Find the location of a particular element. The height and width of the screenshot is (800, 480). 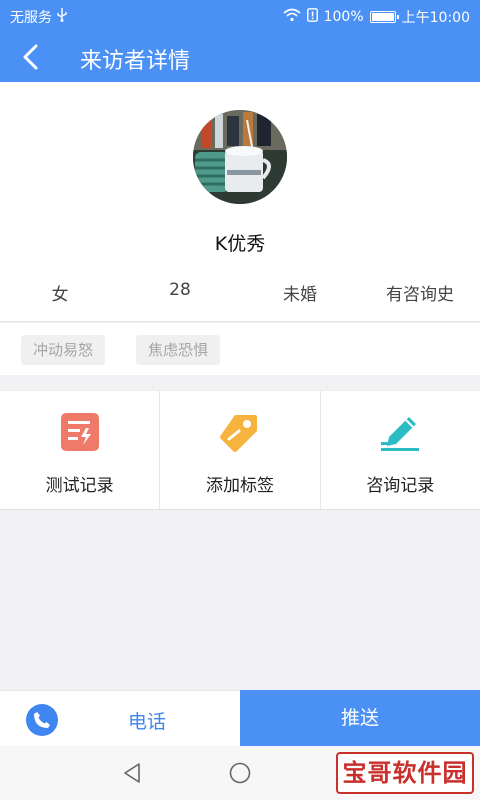

clock-text: 上午10:00 is located at coordinates (435, 18).